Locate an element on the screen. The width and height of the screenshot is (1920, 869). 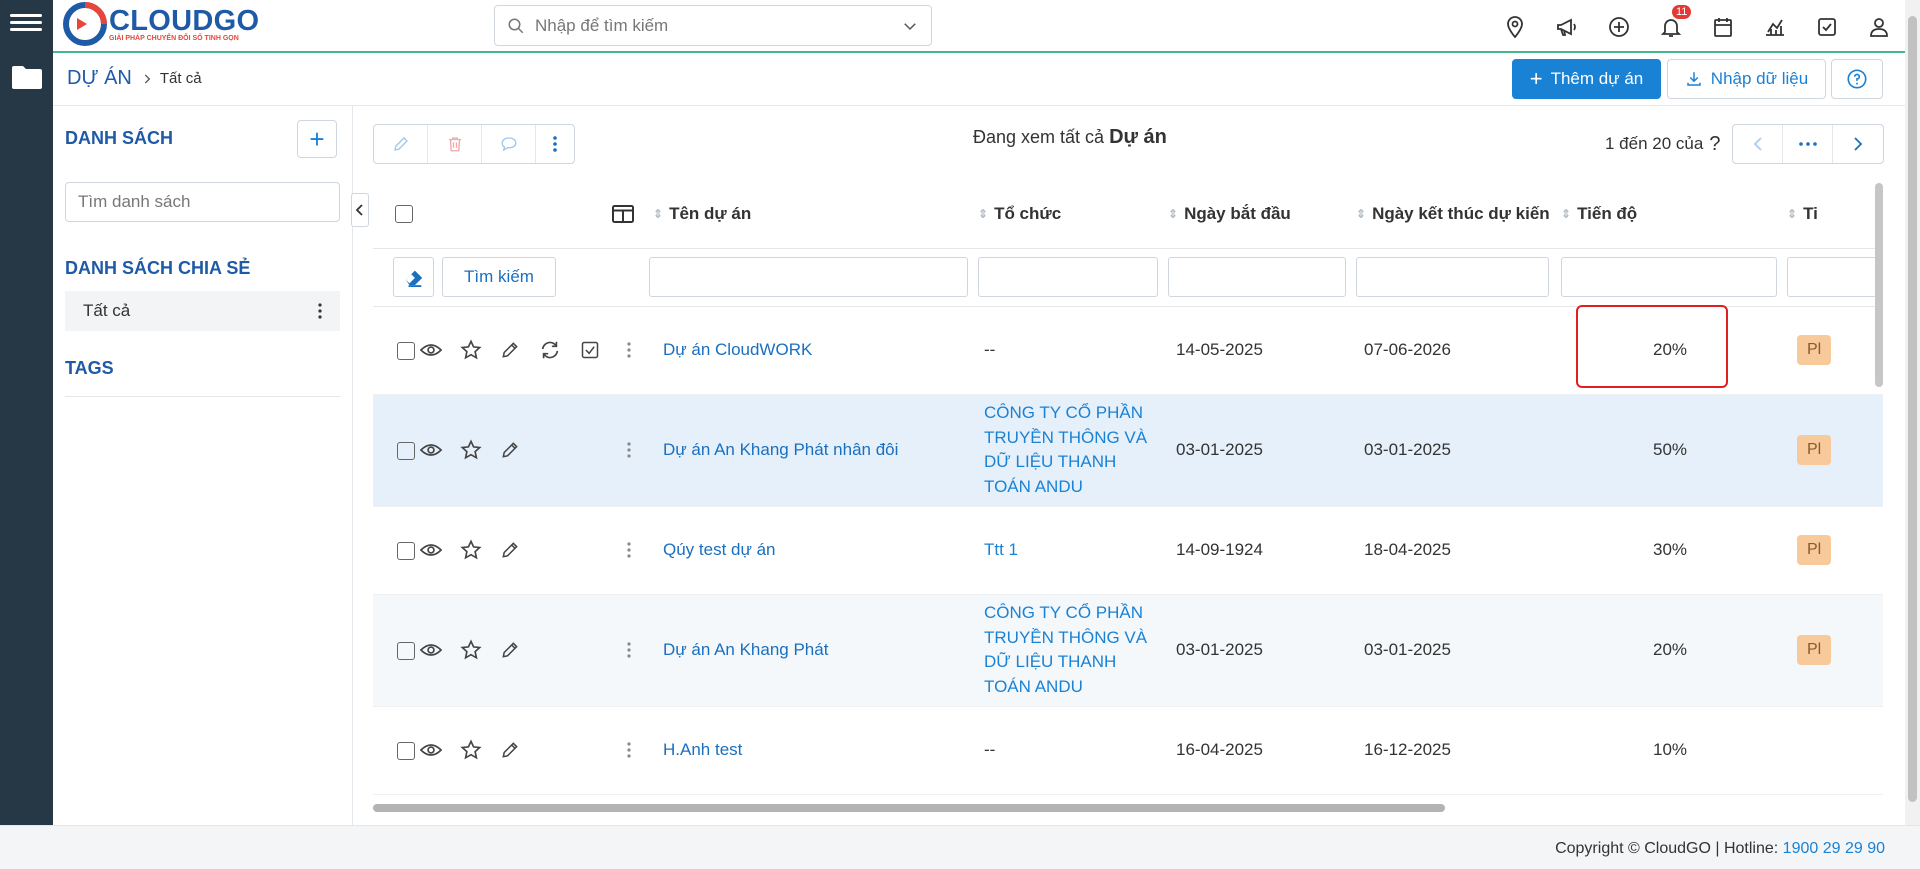
megaphone-icon is located at coordinates (1567, 26).